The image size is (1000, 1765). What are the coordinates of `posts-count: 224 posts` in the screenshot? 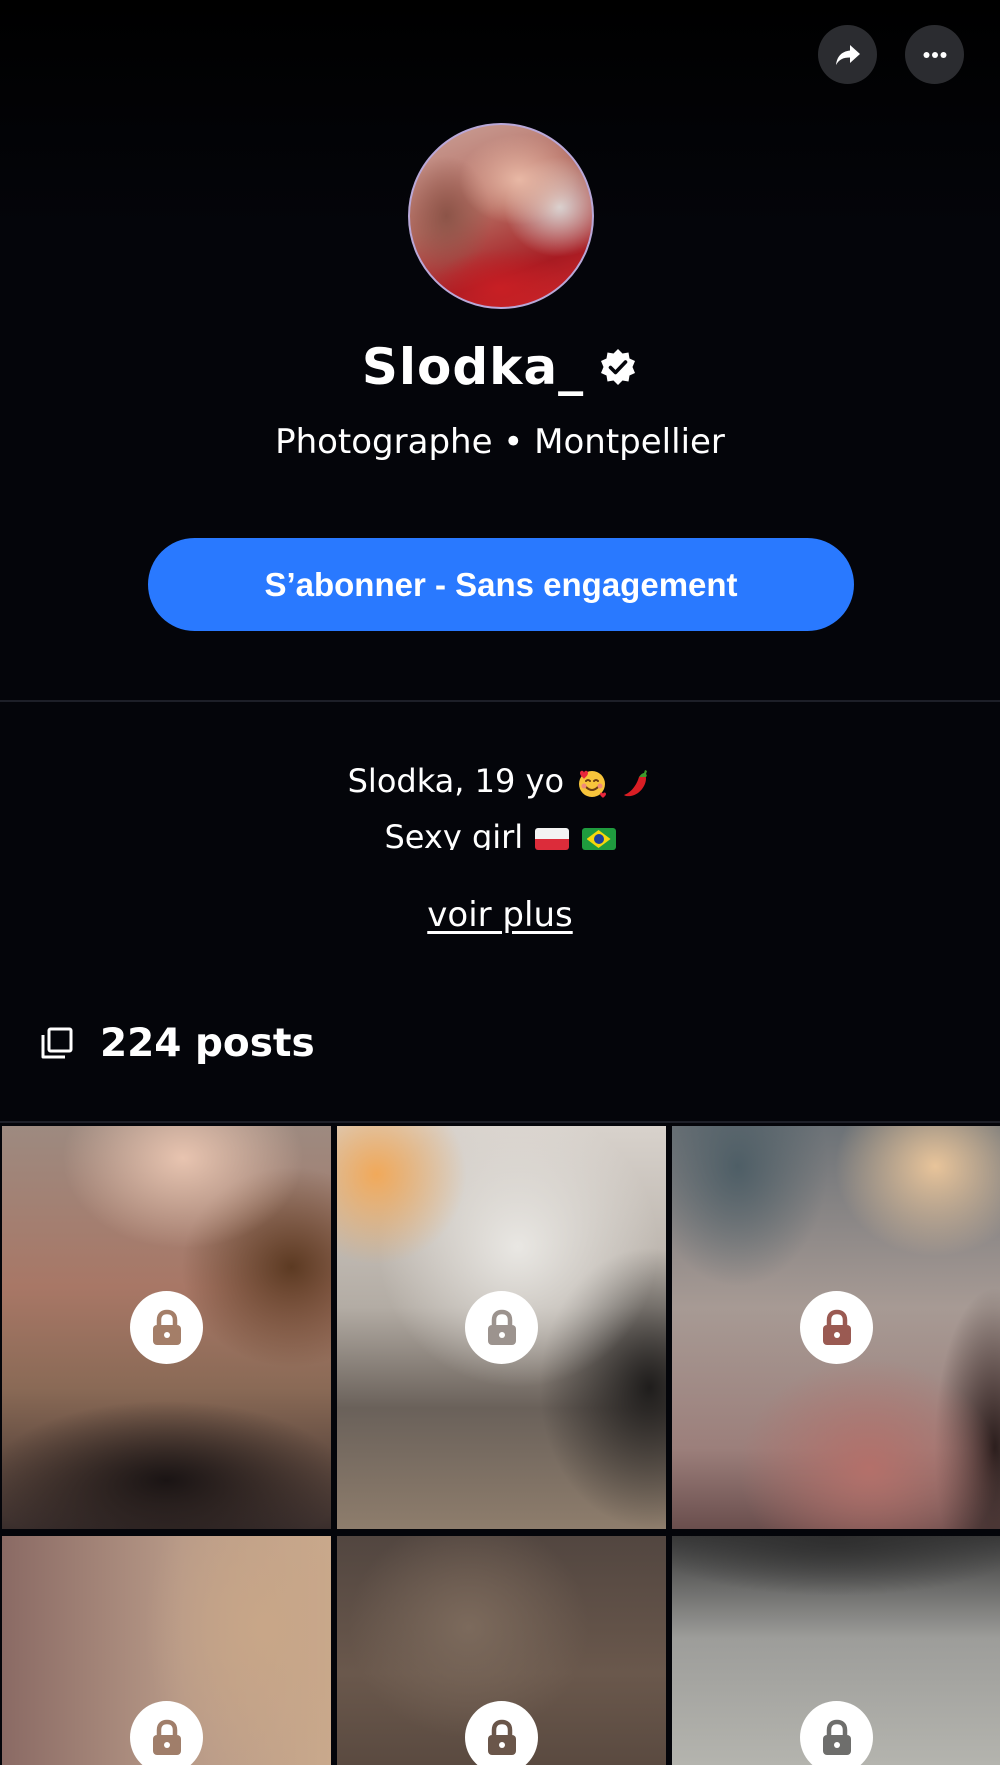 It's located at (207, 1043).